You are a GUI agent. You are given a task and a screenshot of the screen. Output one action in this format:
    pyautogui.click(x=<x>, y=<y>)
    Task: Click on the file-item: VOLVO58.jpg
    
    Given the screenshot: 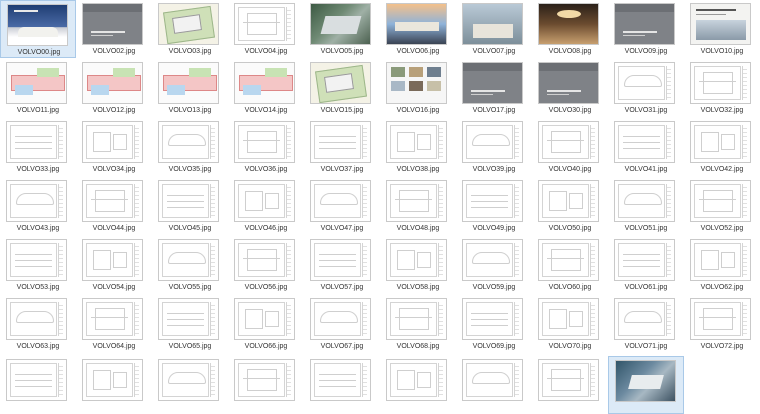 What is the action you would take?
    pyautogui.click(x=418, y=265)
    